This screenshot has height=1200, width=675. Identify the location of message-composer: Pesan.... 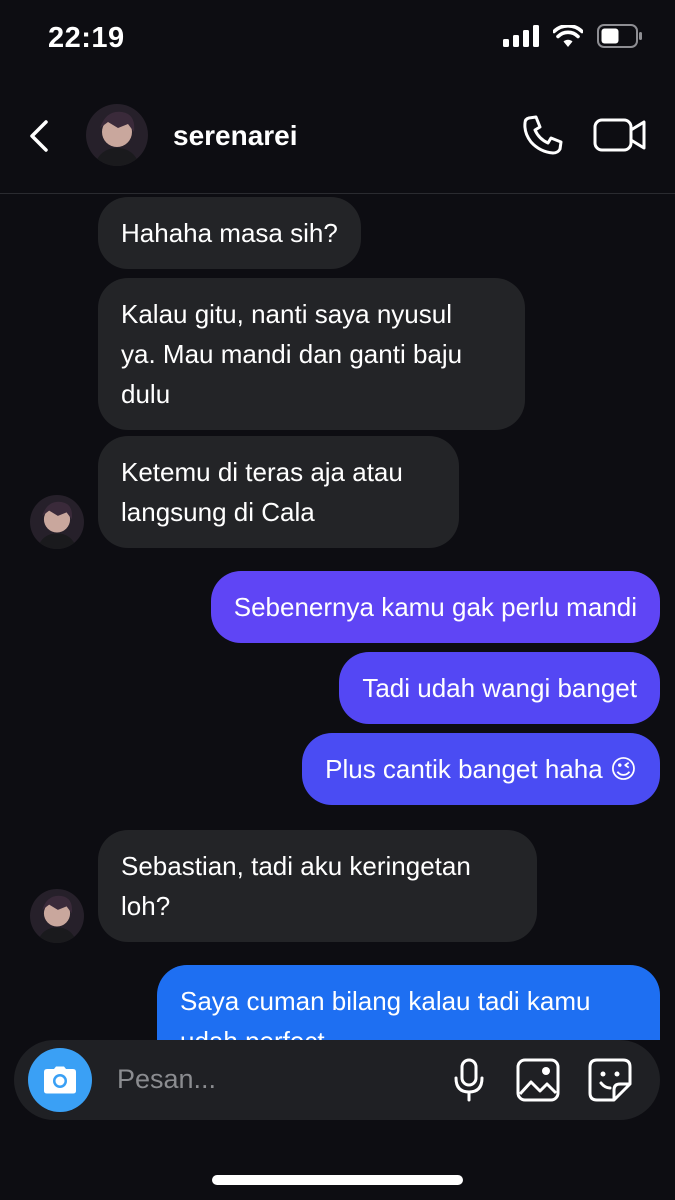
(337, 1080).